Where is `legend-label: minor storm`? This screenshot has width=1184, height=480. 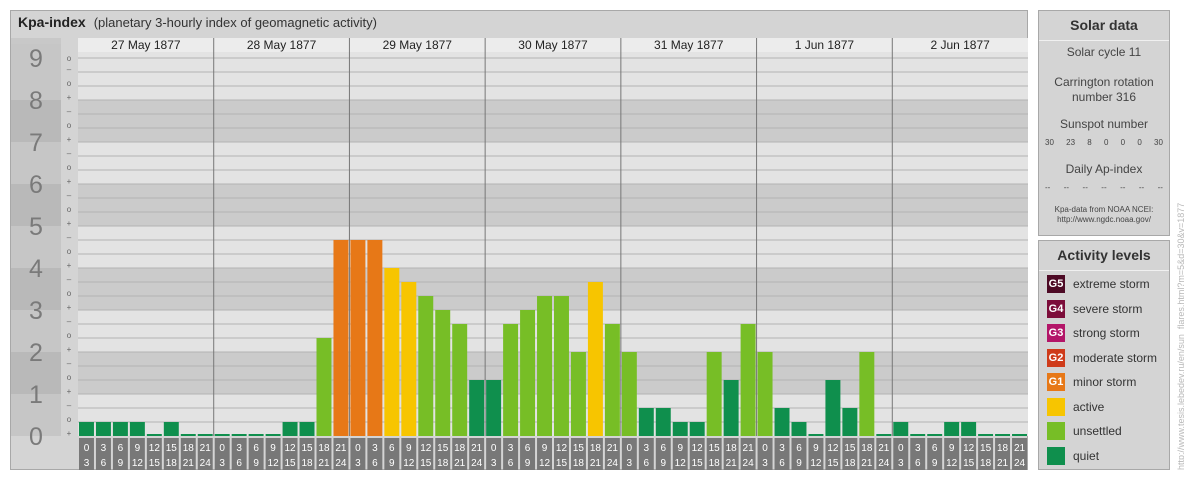
legend-label: minor storm is located at coordinates (1105, 382).